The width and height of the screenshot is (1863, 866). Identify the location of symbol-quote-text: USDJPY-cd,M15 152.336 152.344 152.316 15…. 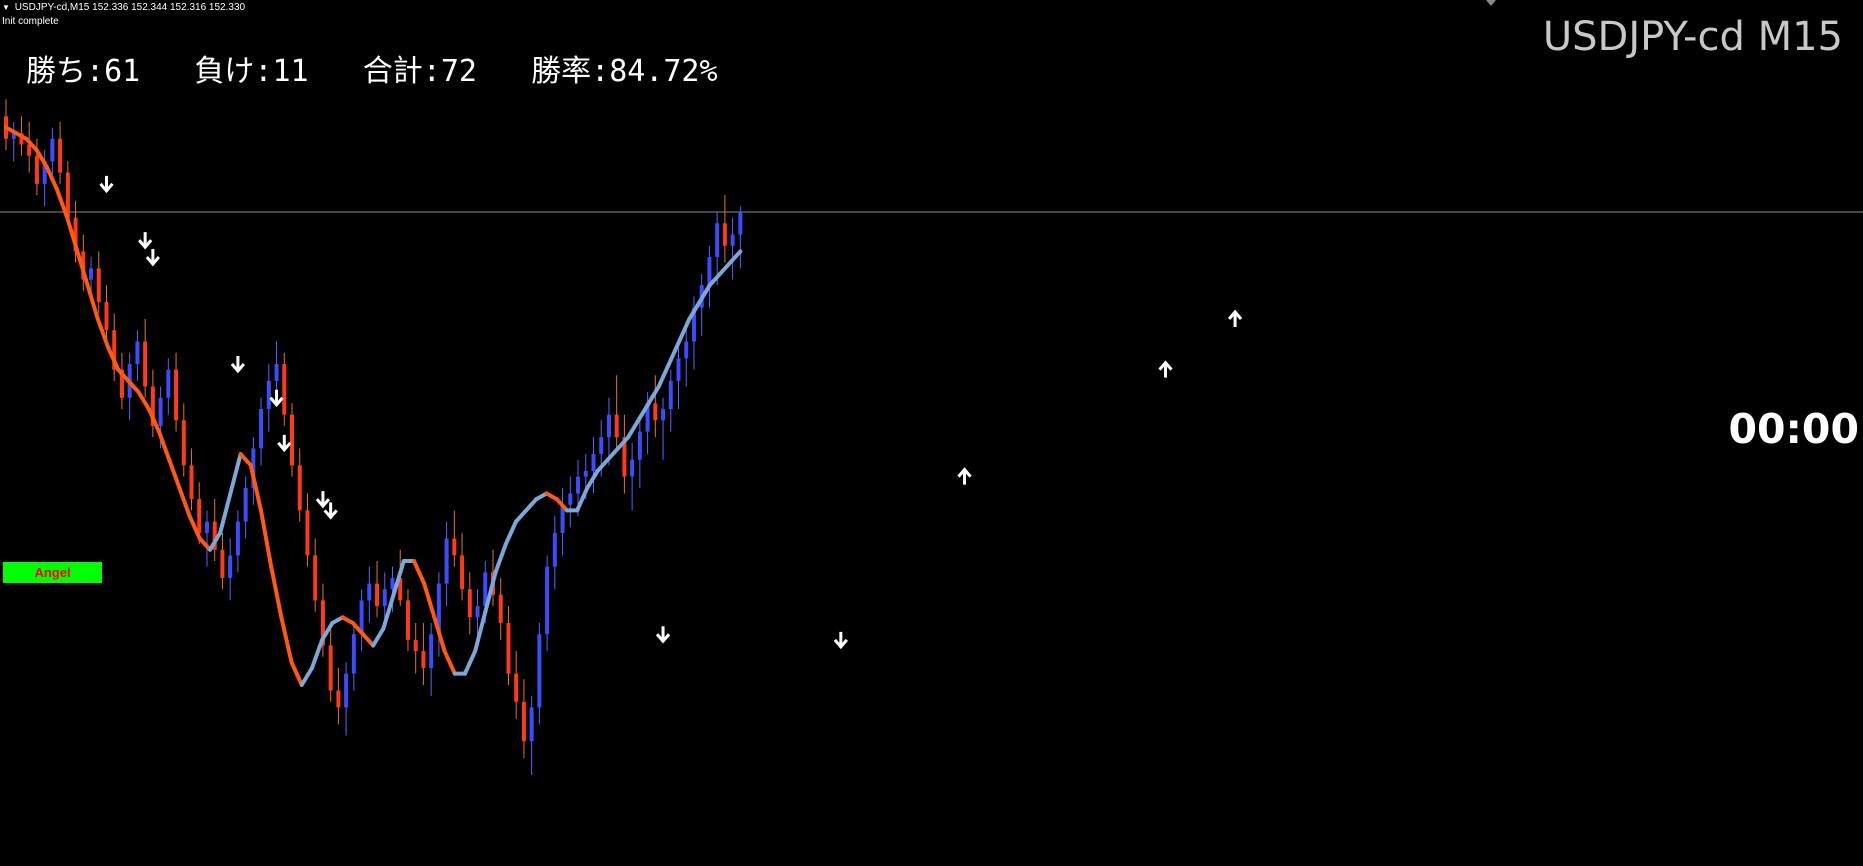
(130, 7).